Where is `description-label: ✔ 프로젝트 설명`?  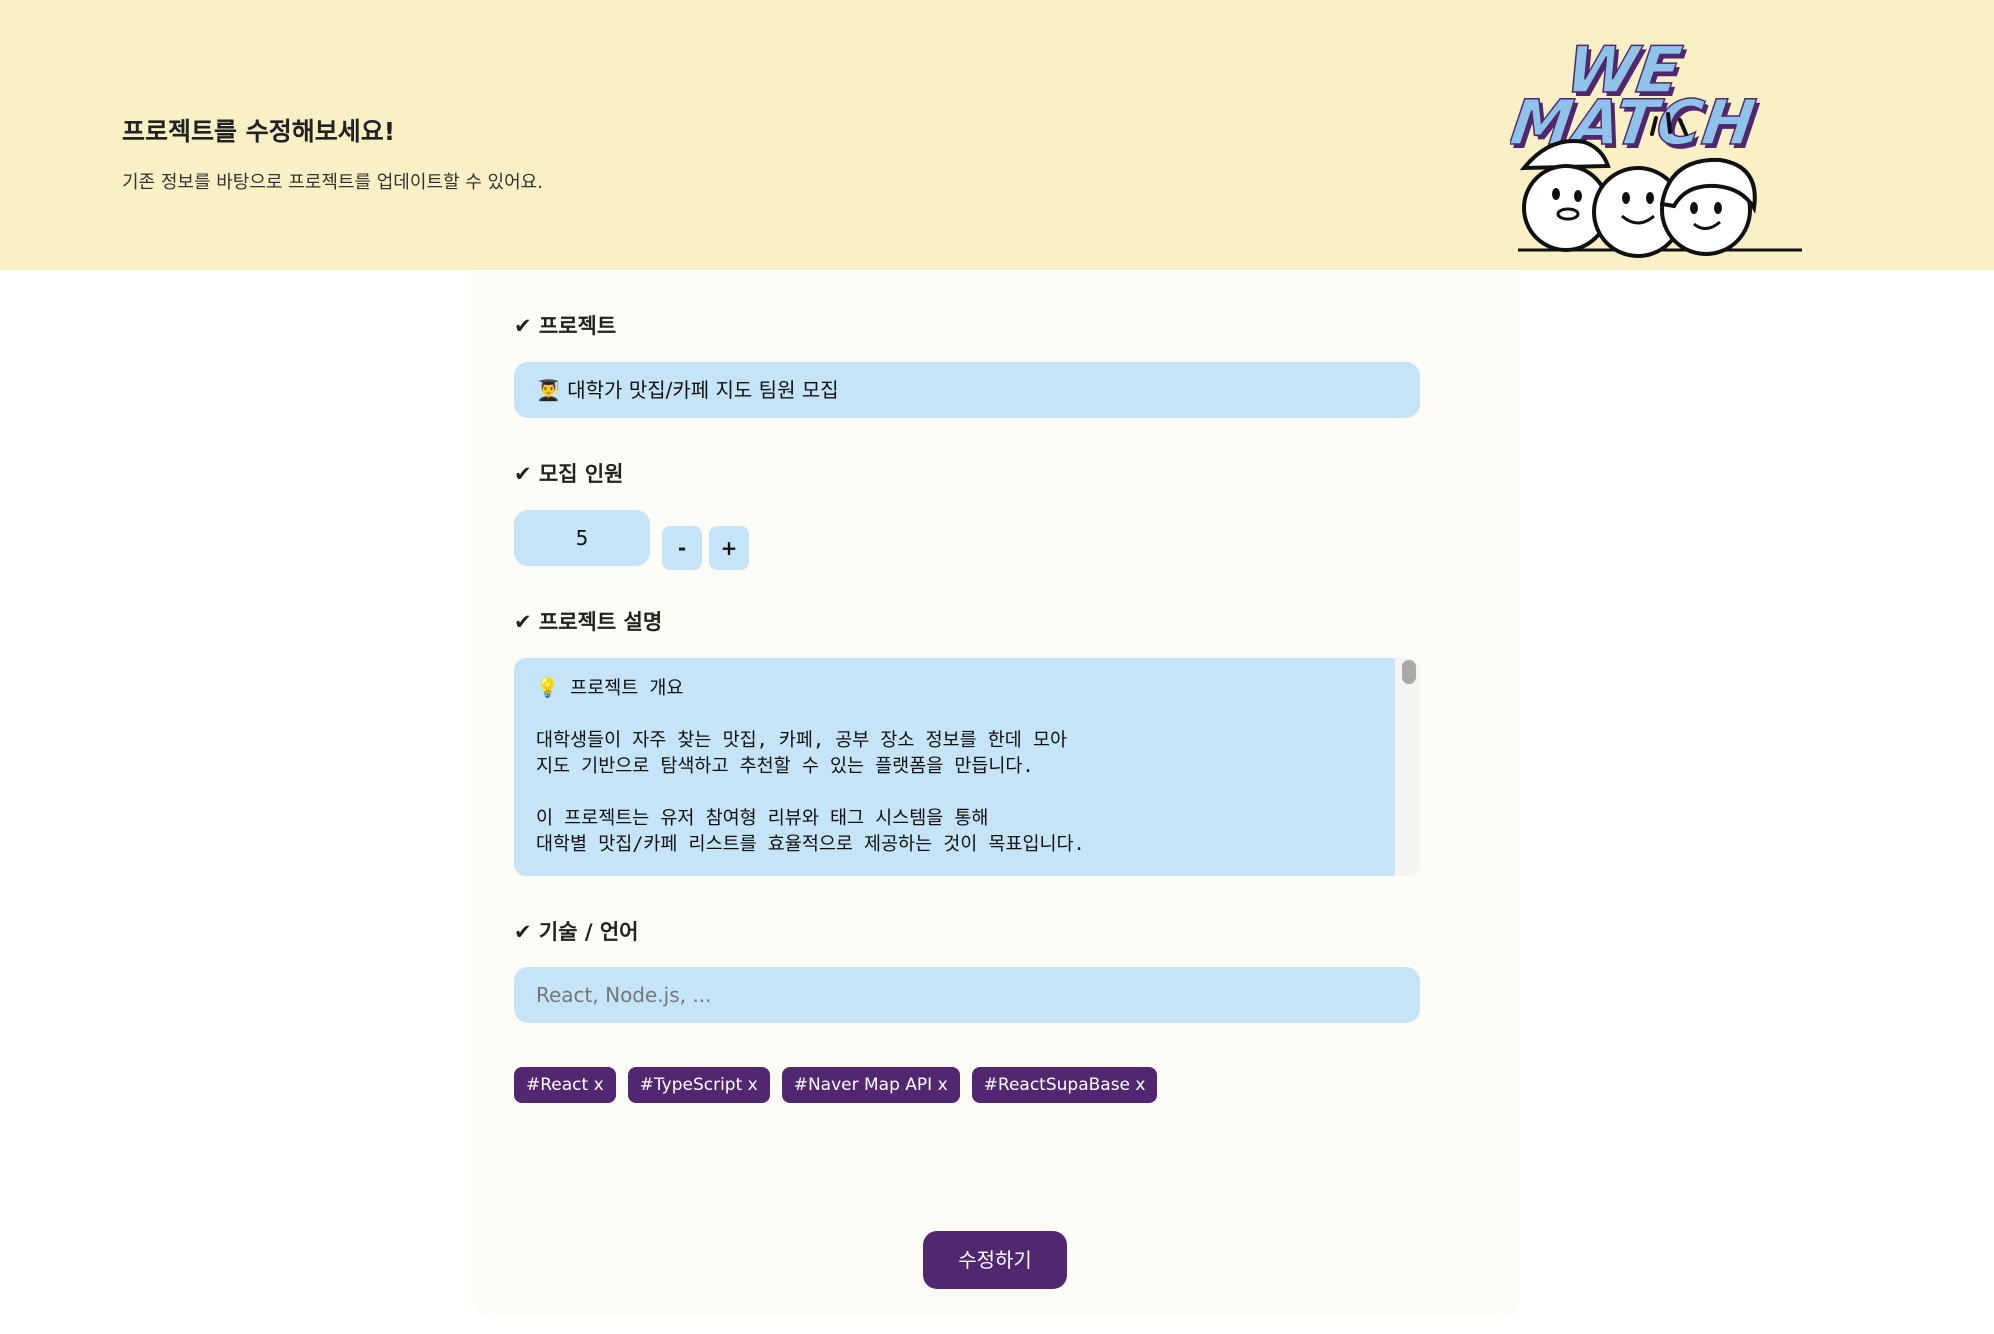
description-label: ✔ 프로젝트 설명 is located at coordinates (588, 622).